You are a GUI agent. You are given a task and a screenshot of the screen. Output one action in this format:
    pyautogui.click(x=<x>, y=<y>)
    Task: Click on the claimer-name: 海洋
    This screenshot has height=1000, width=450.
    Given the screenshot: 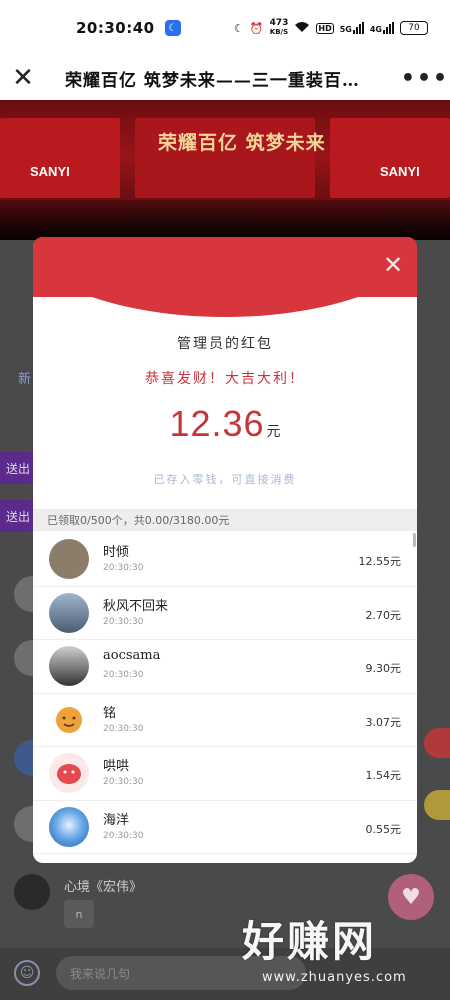 What is the action you would take?
    pyautogui.click(x=116, y=820)
    